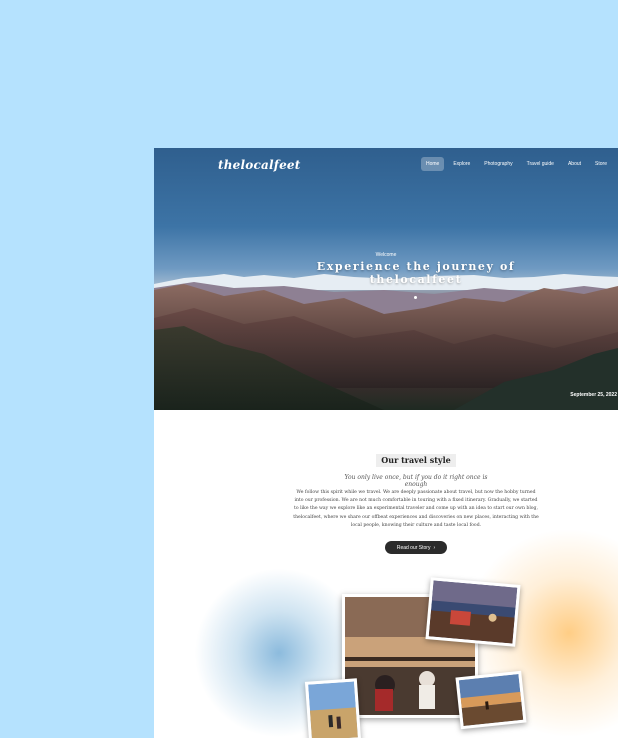  I want to click on hero-welcome-text: Welcome, so click(386, 255).